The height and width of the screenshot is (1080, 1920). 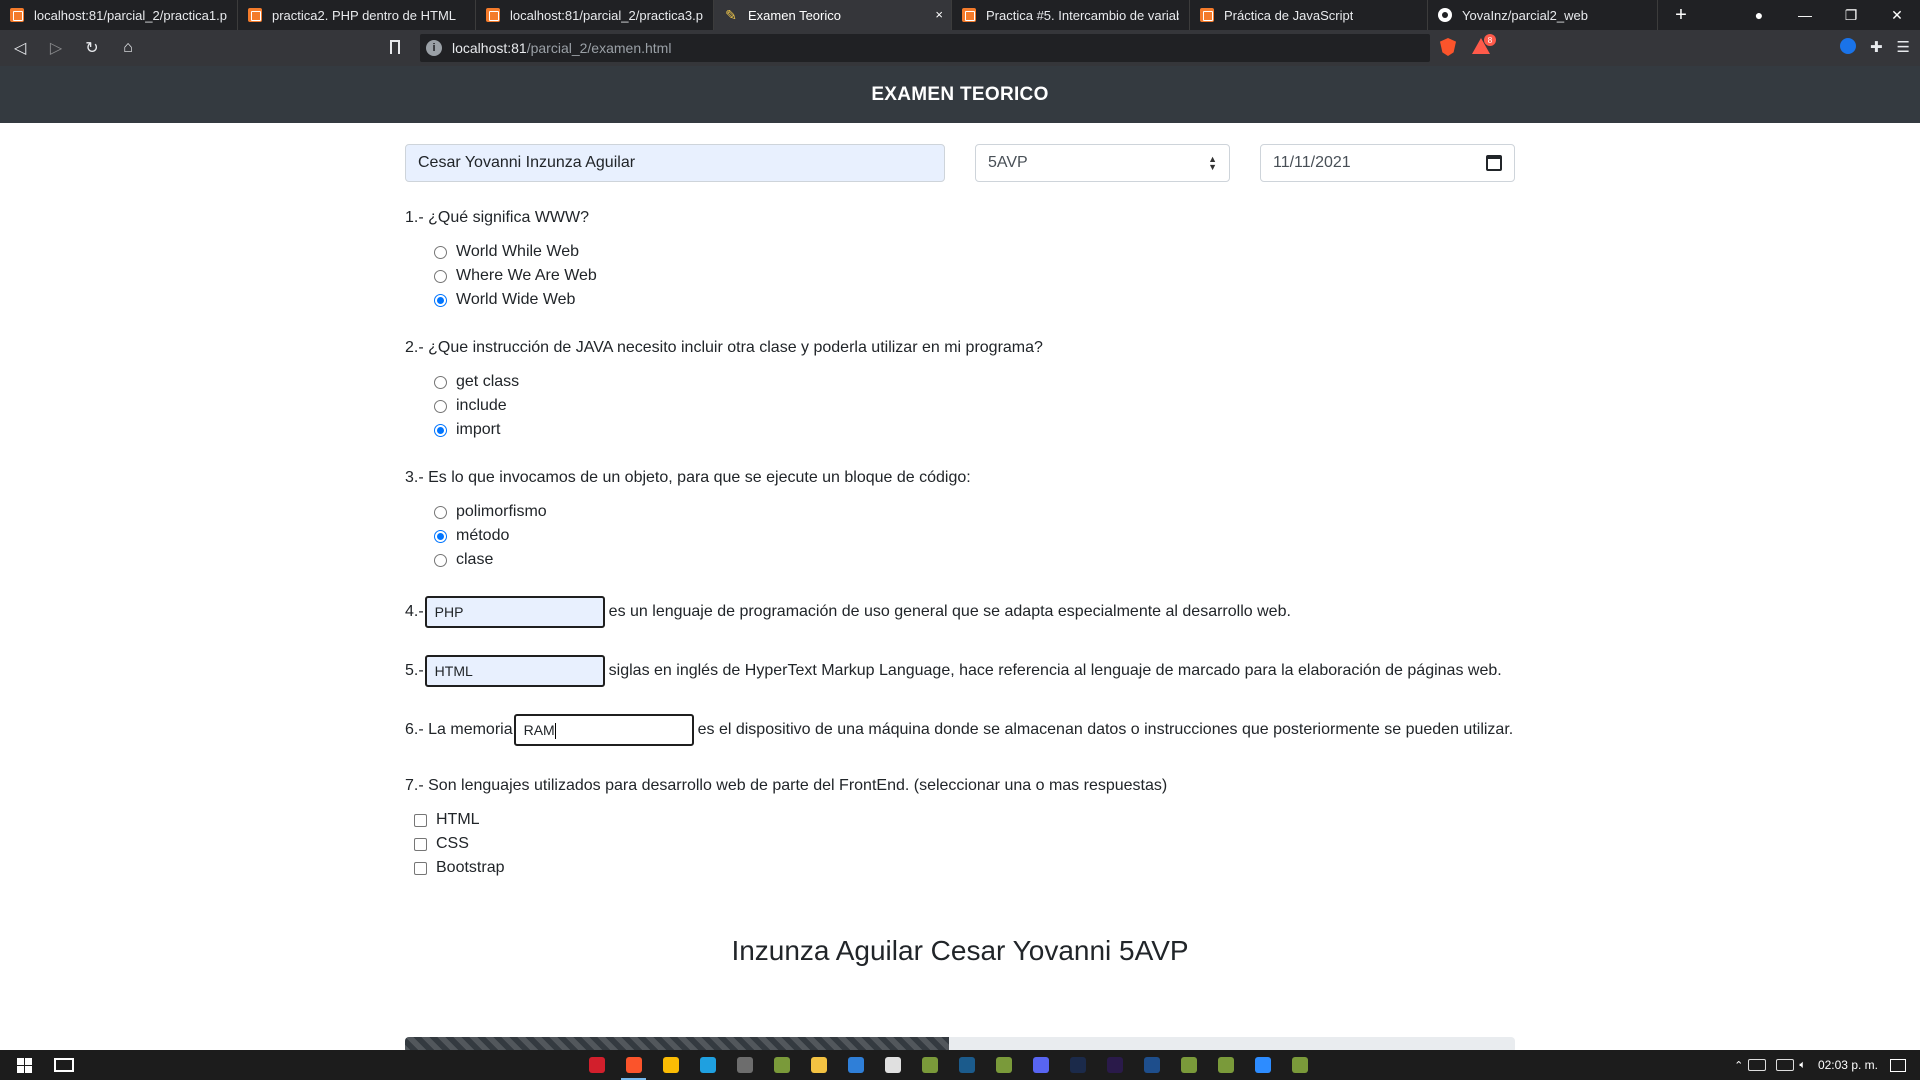 I want to click on notifications-icon, so click(x=1898, y=1065).